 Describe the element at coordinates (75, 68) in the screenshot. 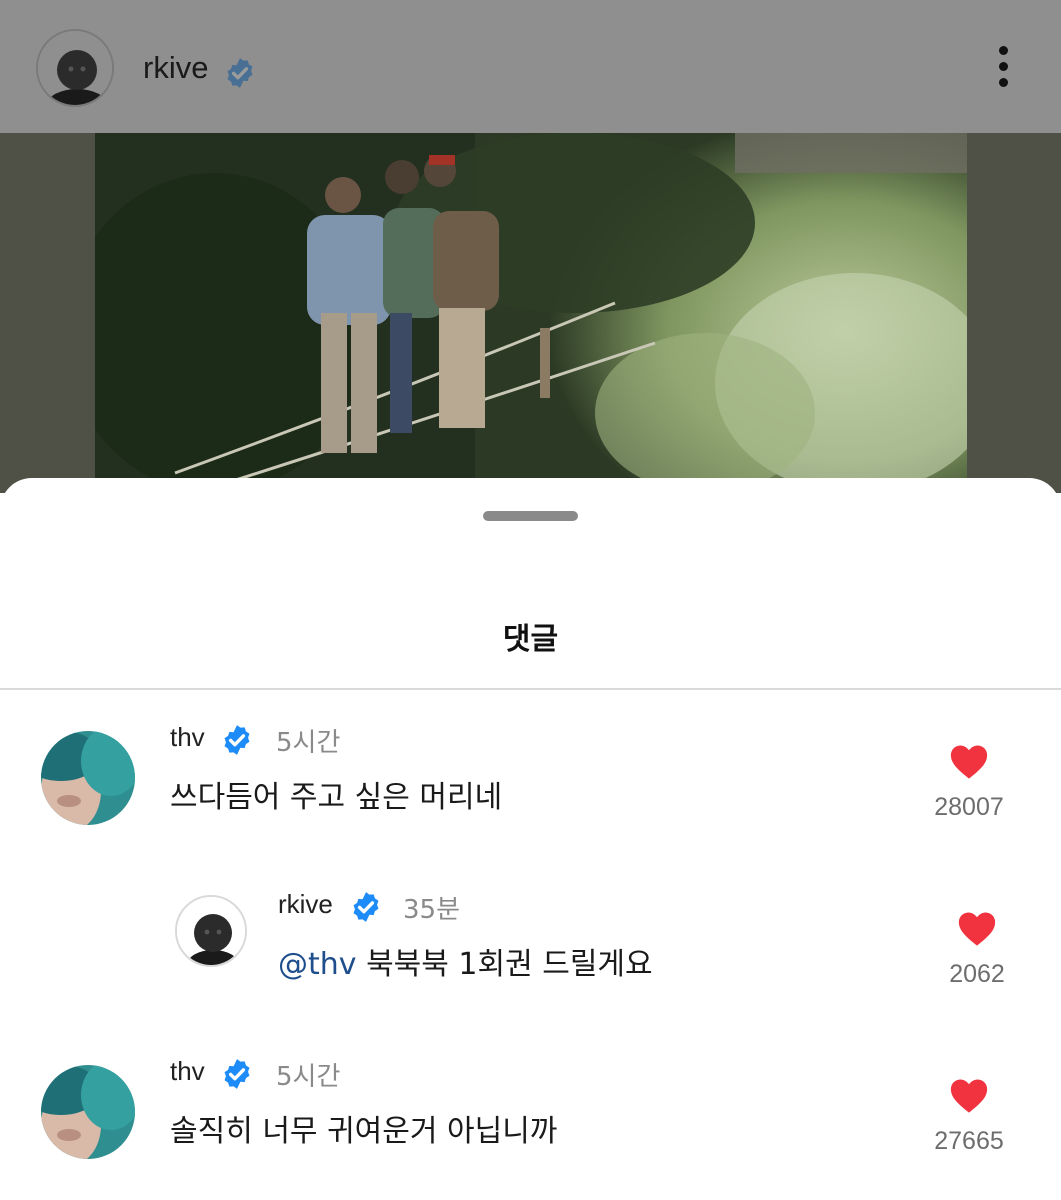

I see `post-author-avatar` at that location.